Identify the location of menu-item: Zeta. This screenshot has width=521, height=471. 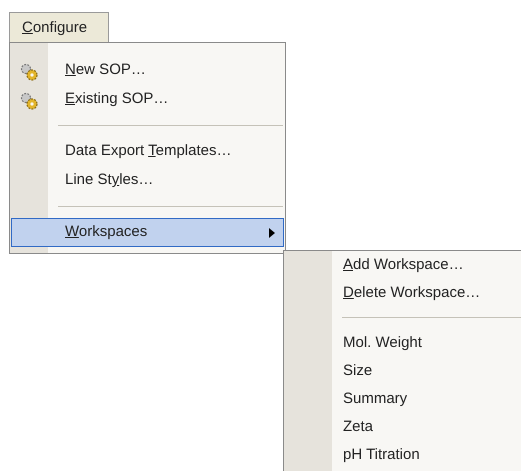
(402, 427).